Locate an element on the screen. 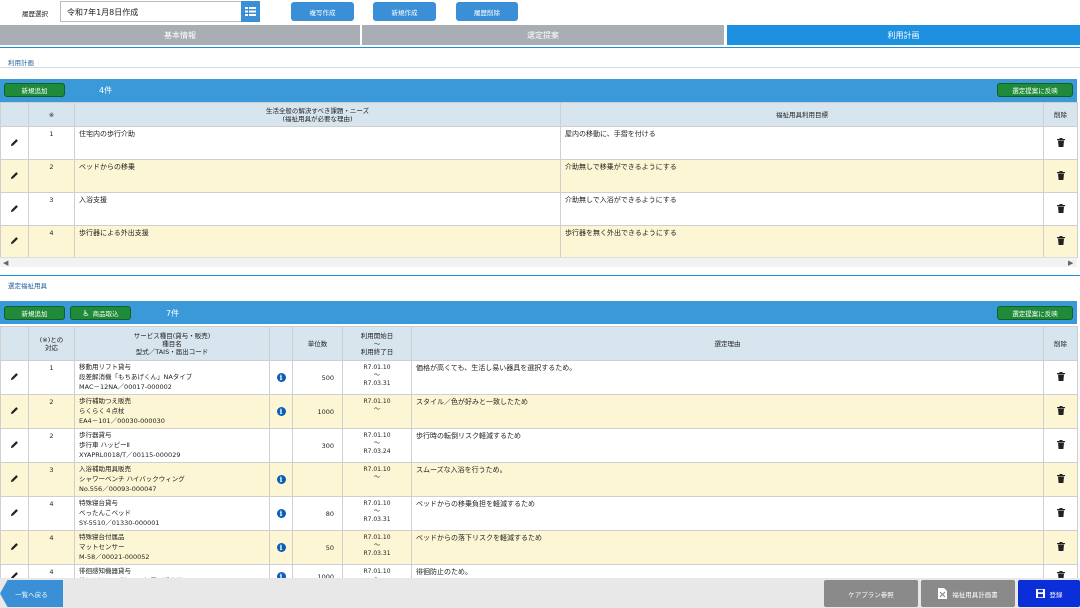 Image resolution: width=1080 pixels, height=608 pixels. equipment-row-service: 歩行器貸与 歩行車 ハッピーⅡ XYAPRL0018/T／00115-000029 is located at coordinates (172, 445).